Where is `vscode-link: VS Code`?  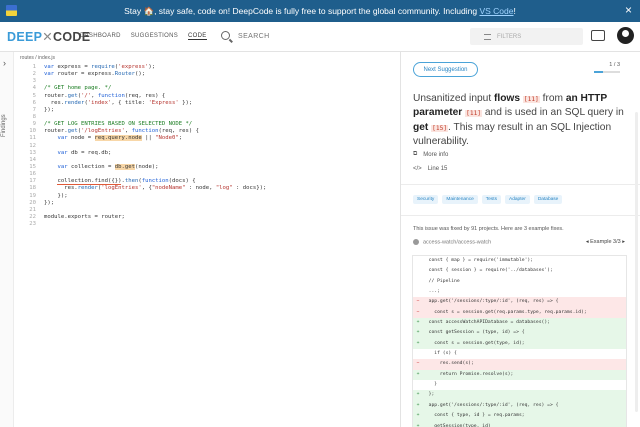
vscode-link: VS Code is located at coordinates (496, 11).